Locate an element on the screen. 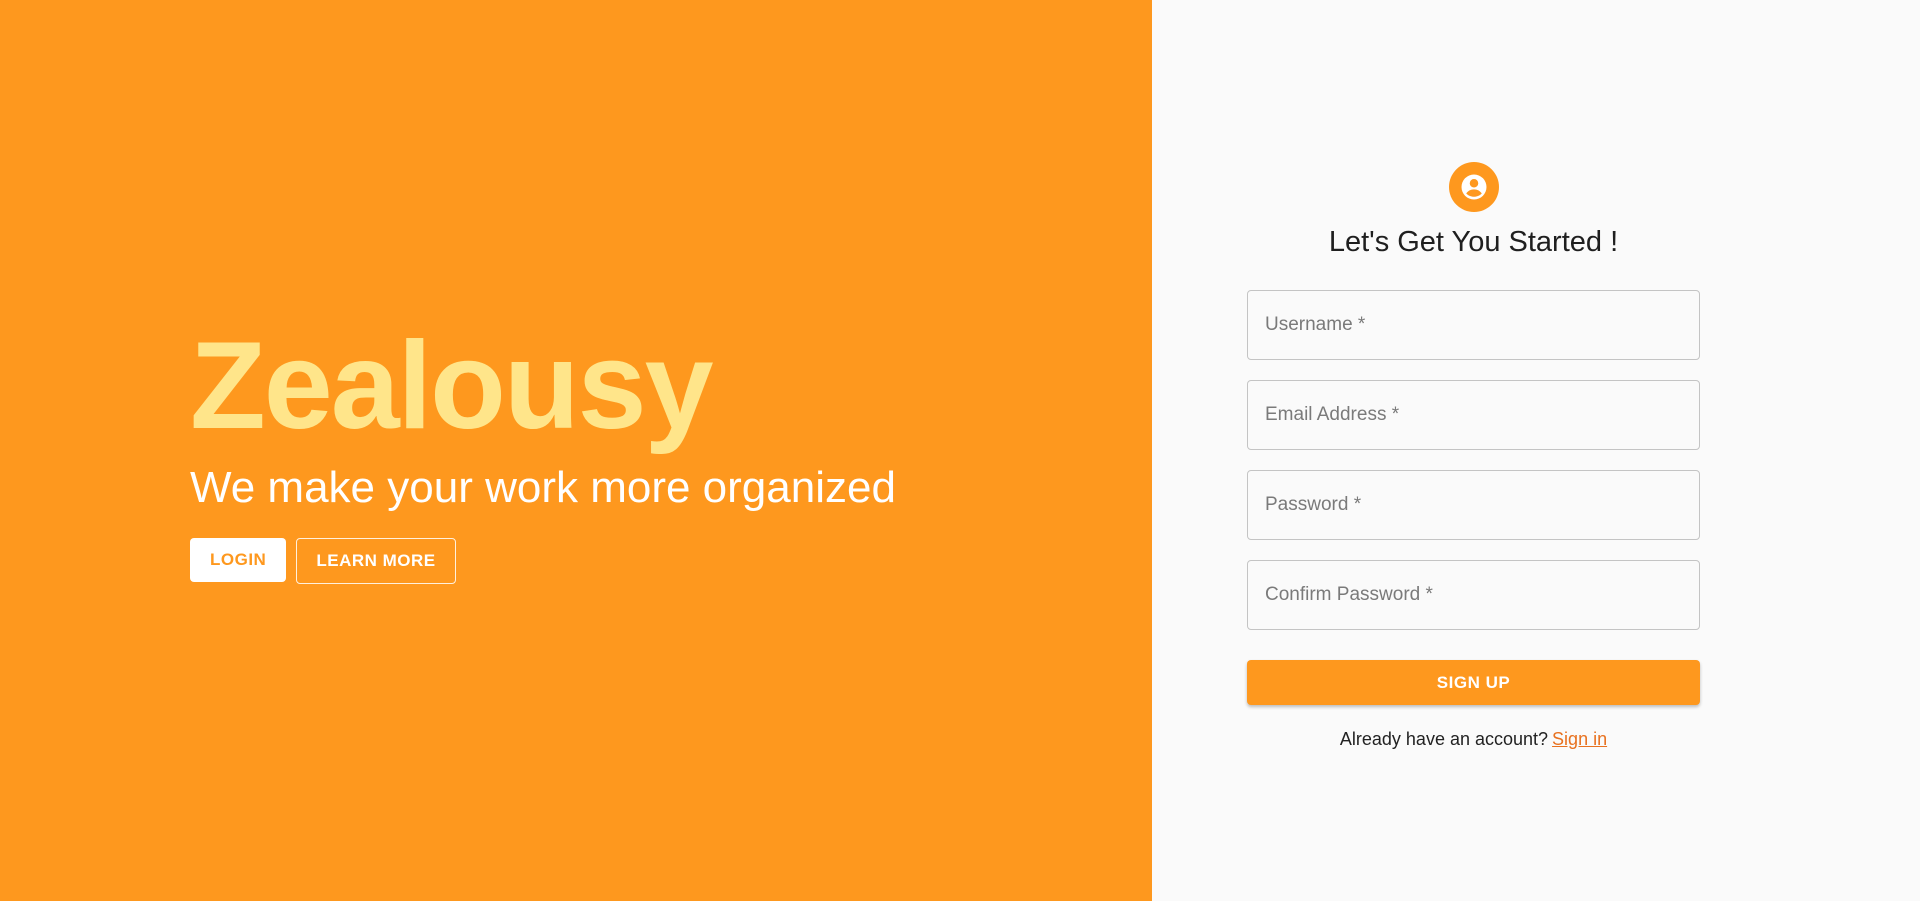 Image resolution: width=1920 pixels, height=901 pixels. account-circle-icon is located at coordinates (1473, 187).